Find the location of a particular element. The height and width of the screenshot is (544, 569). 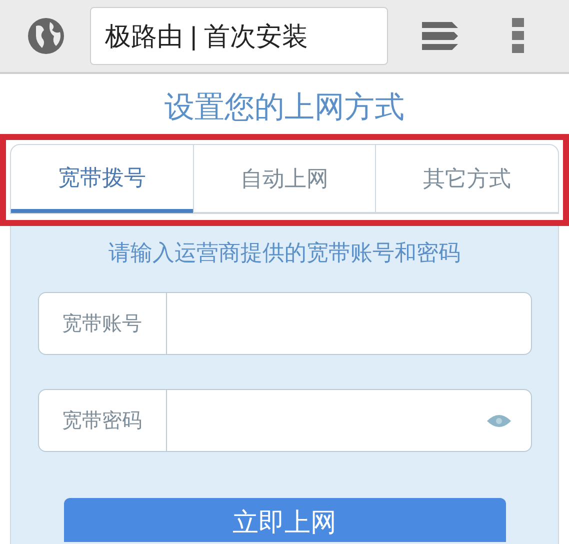

field-label: 宽带密码 is located at coordinates (102, 421).